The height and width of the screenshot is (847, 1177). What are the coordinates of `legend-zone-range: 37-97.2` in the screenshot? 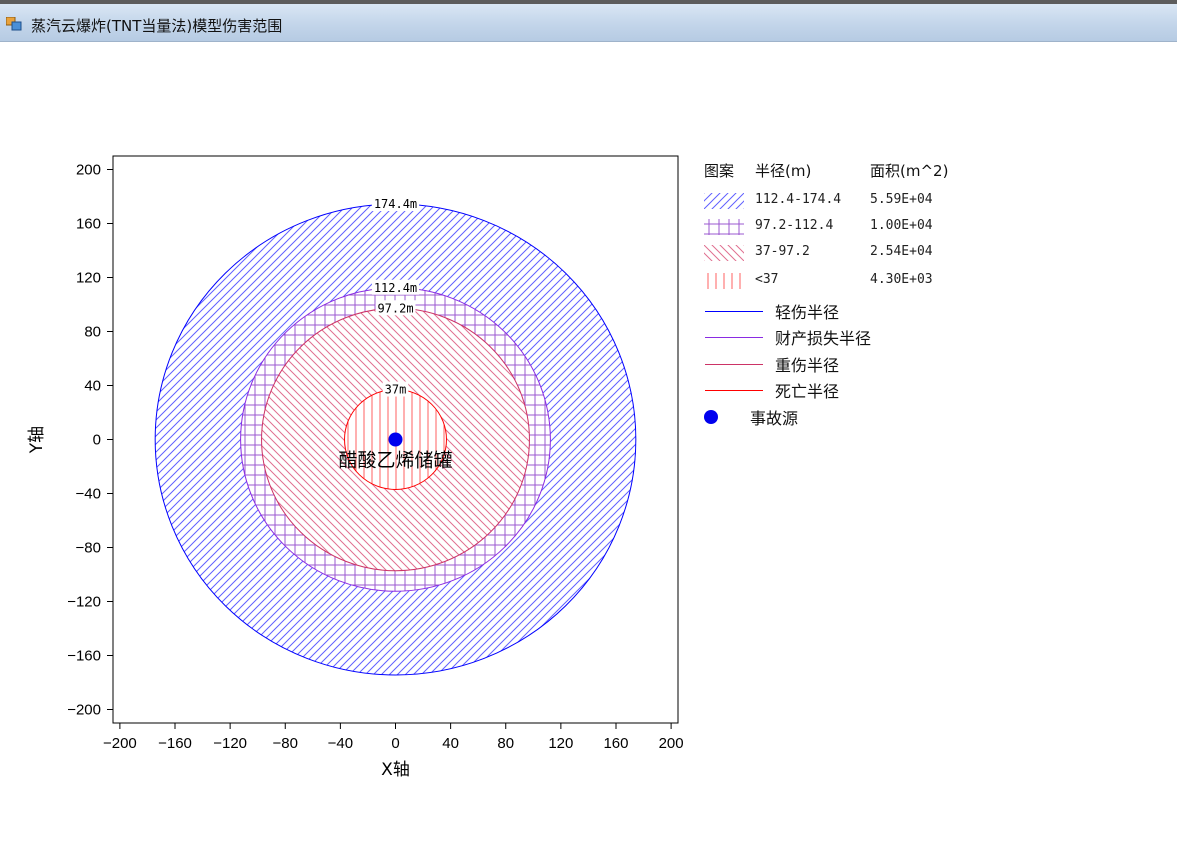 It's located at (782, 251).